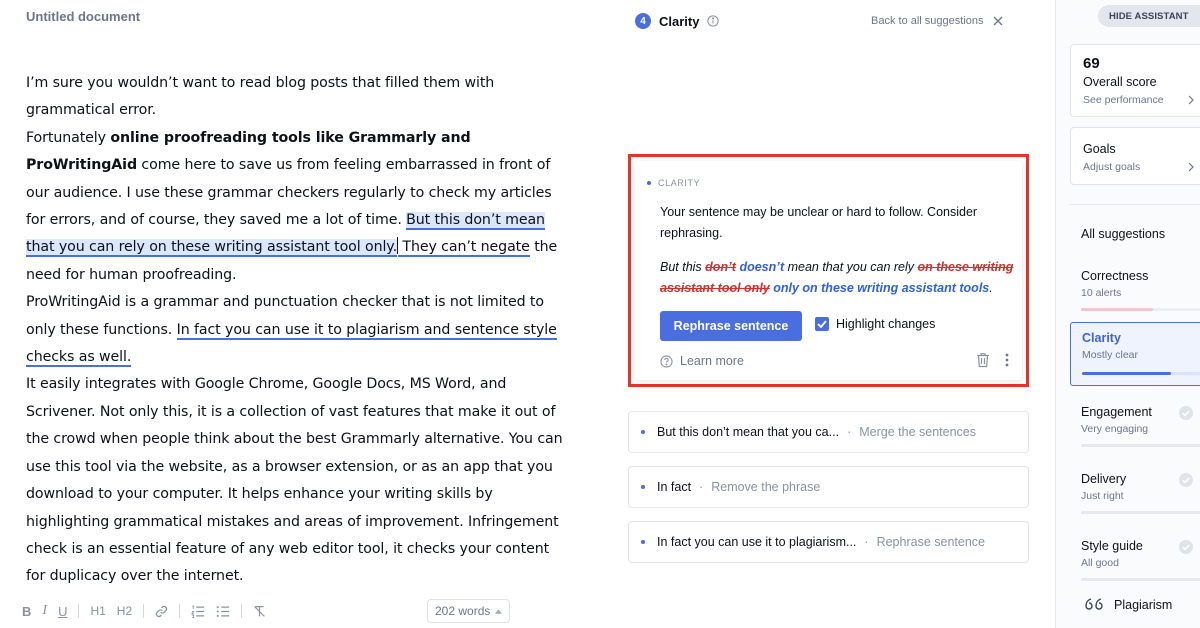 The image size is (1200, 628). What do you see at coordinates (149, 611) in the screenshot?
I see `format-toolbar: B I U H1 H2` at bounding box center [149, 611].